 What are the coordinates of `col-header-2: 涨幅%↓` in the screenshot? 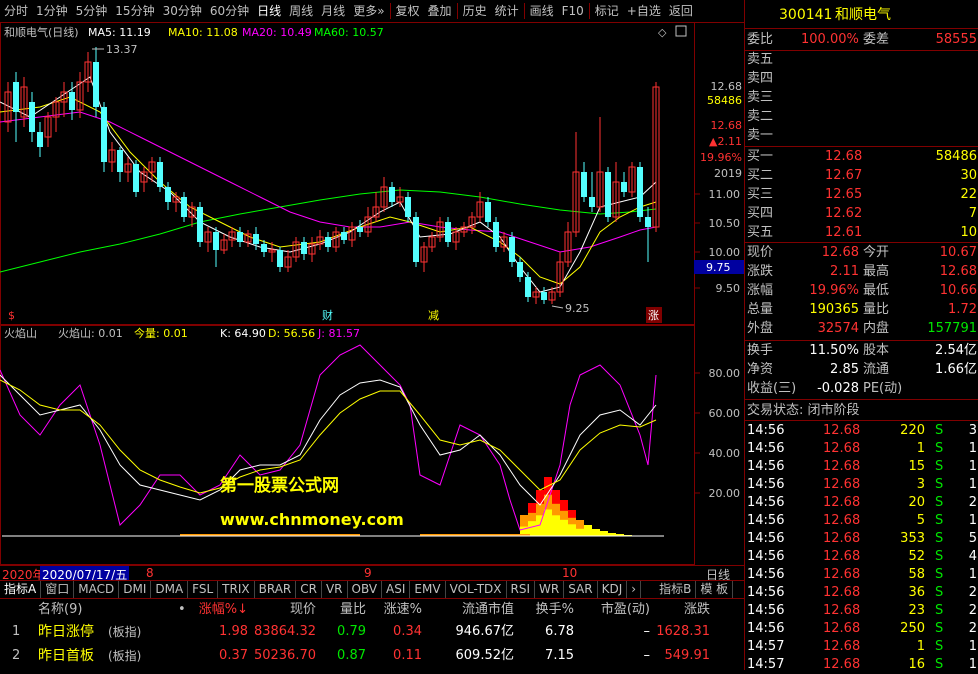 It's located at (223, 610).